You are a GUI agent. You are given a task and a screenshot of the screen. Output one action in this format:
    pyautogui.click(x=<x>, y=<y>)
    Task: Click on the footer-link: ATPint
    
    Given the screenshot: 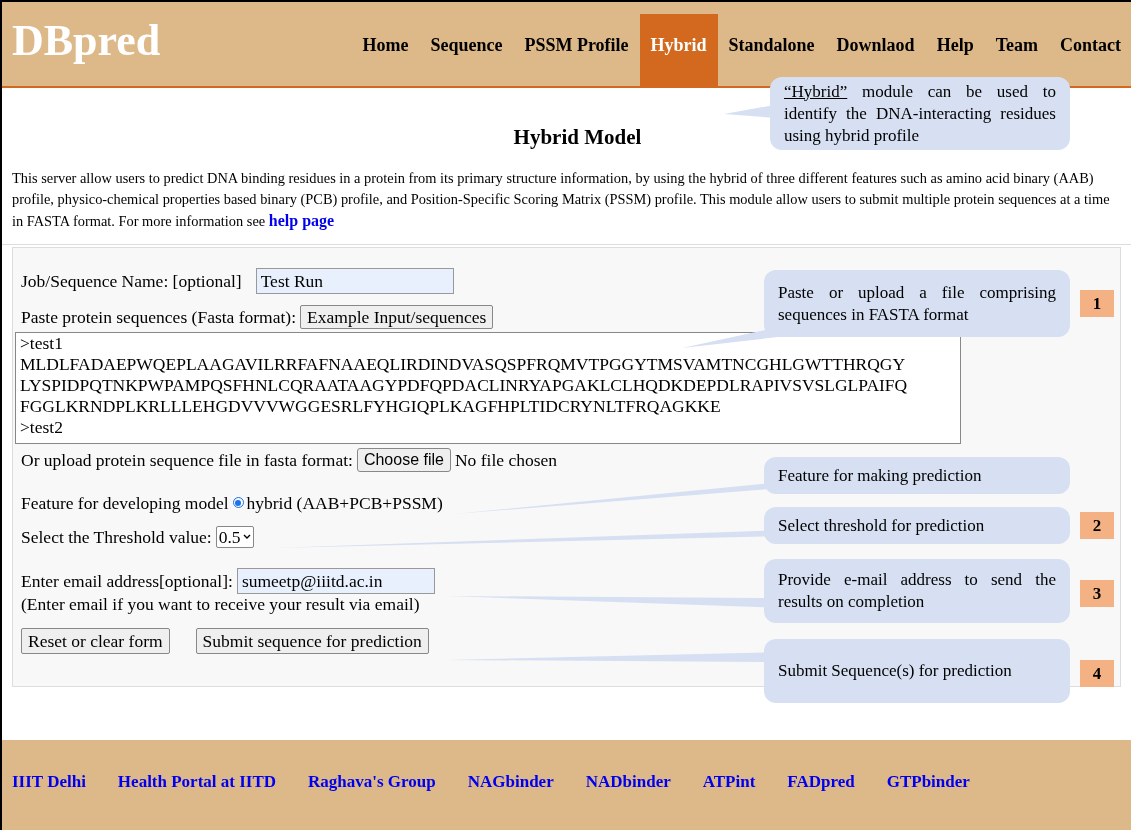 What is the action you would take?
    pyautogui.click(x=729, y=782)
    